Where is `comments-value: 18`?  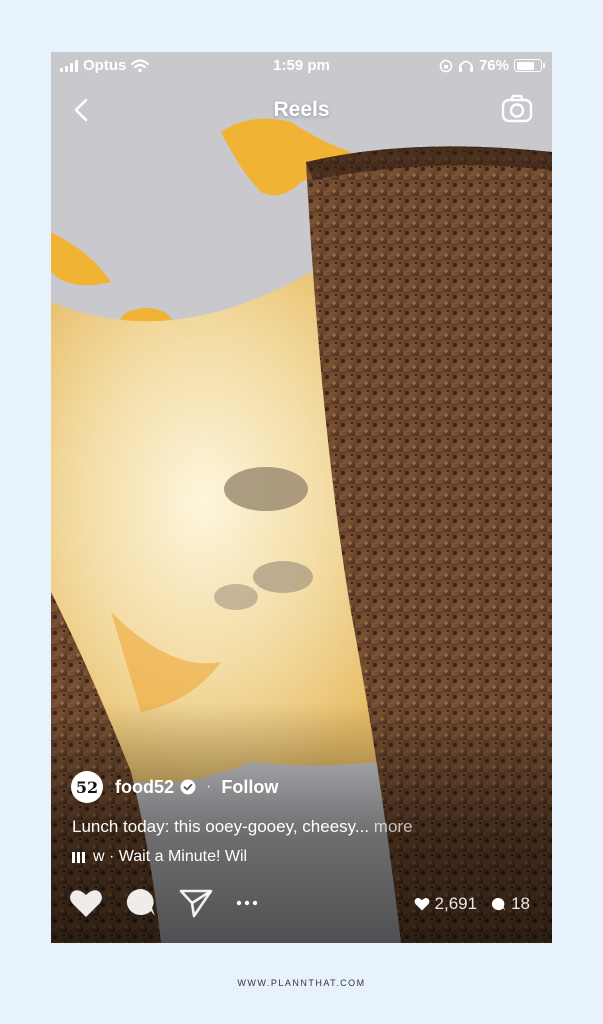
comments-value: 18 is located at coordinates (520, 903).